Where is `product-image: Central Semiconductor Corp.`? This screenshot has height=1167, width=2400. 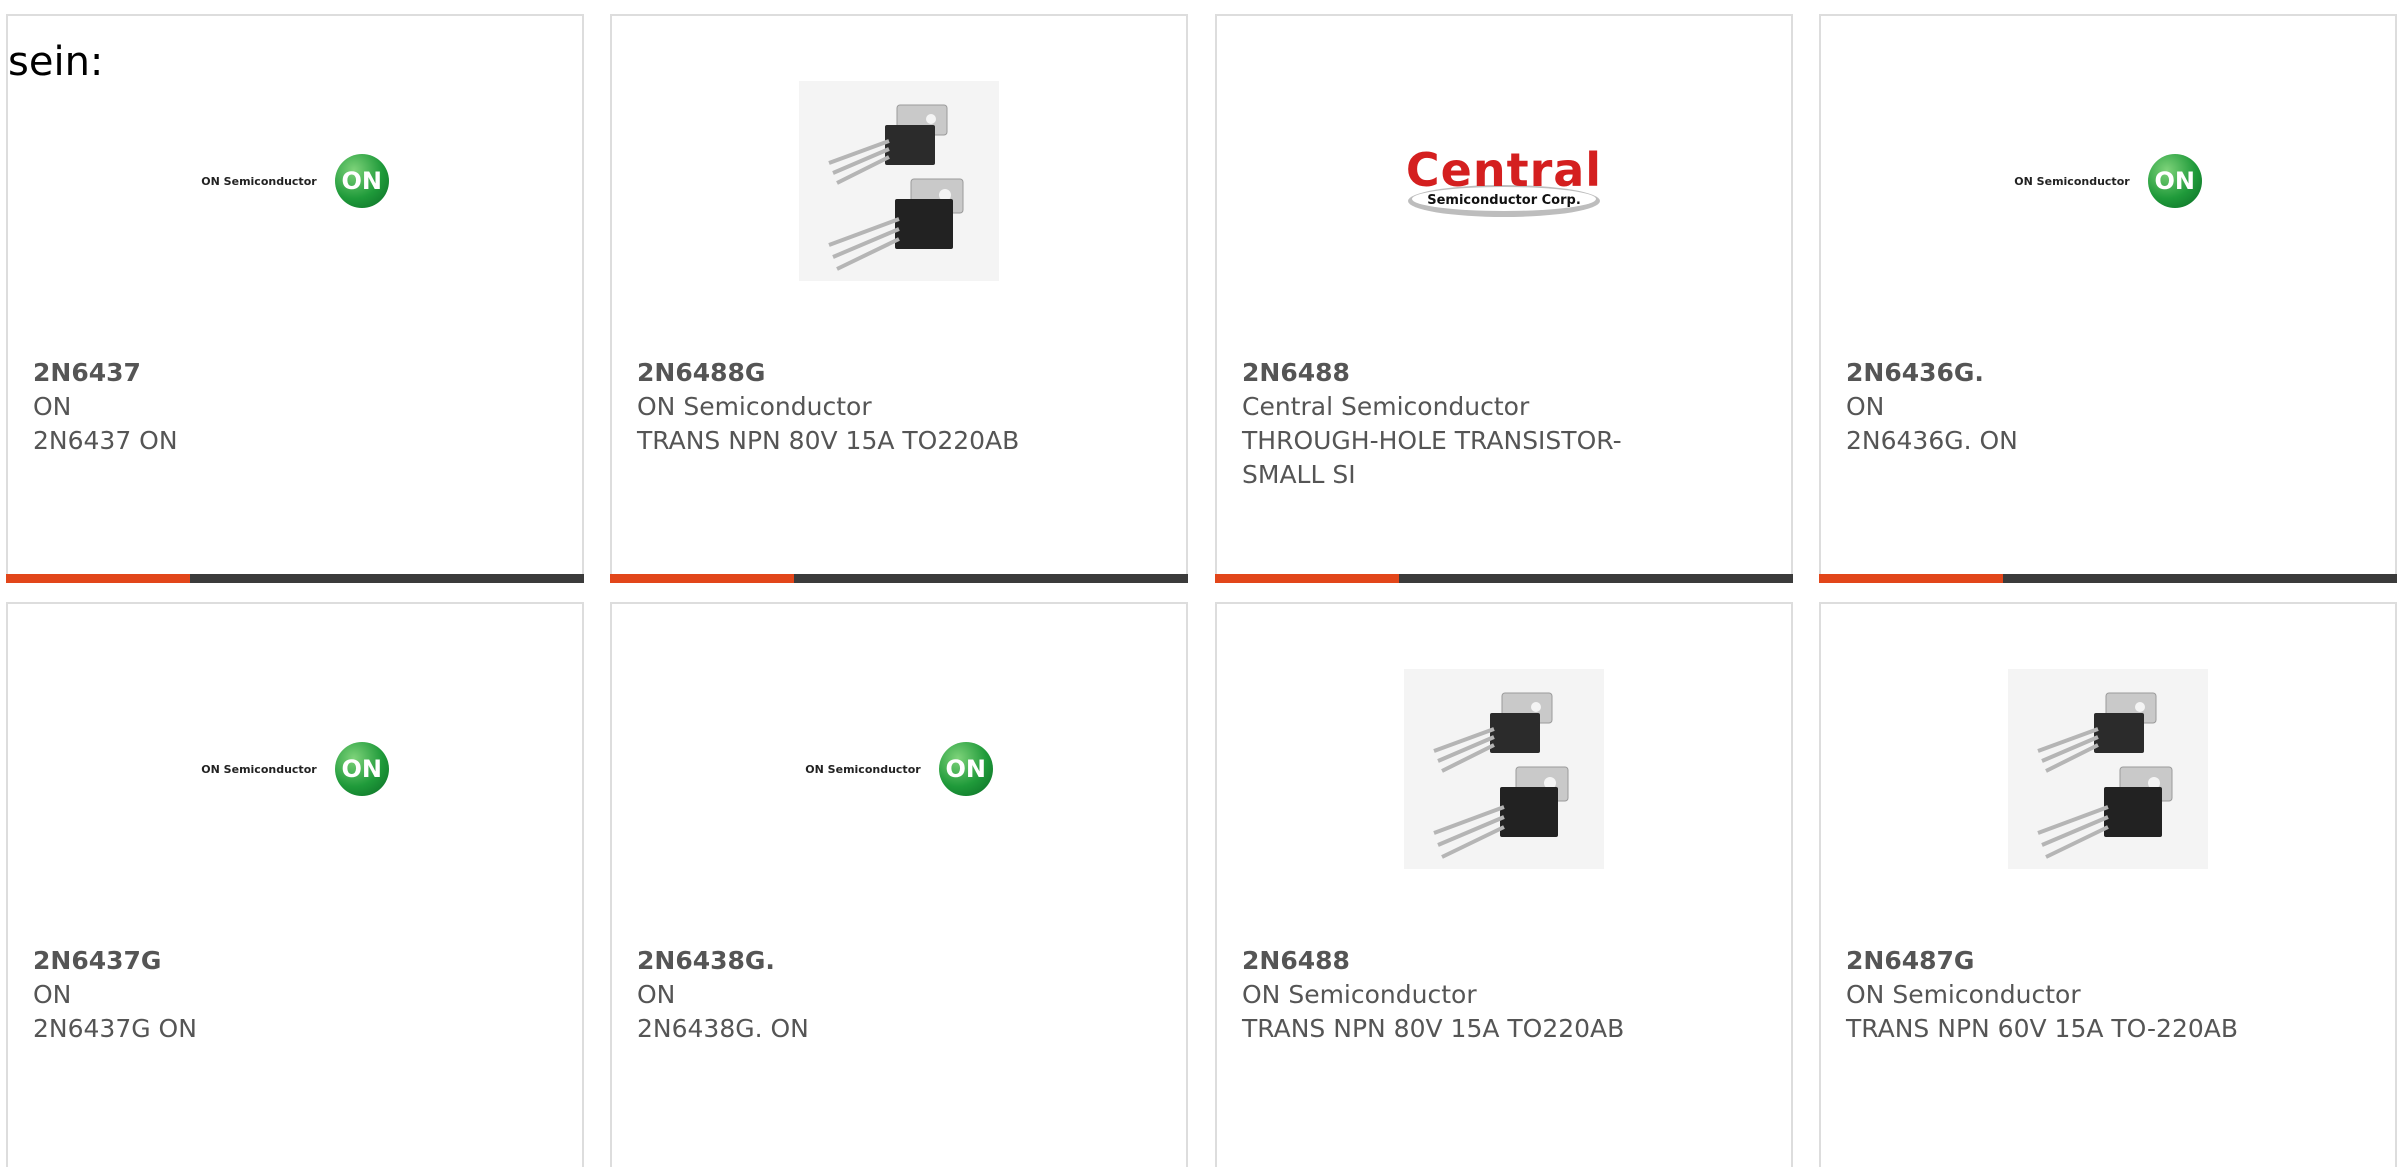 product-image: Central Semiconductor Corp. is located at coordinates (1504, 181).